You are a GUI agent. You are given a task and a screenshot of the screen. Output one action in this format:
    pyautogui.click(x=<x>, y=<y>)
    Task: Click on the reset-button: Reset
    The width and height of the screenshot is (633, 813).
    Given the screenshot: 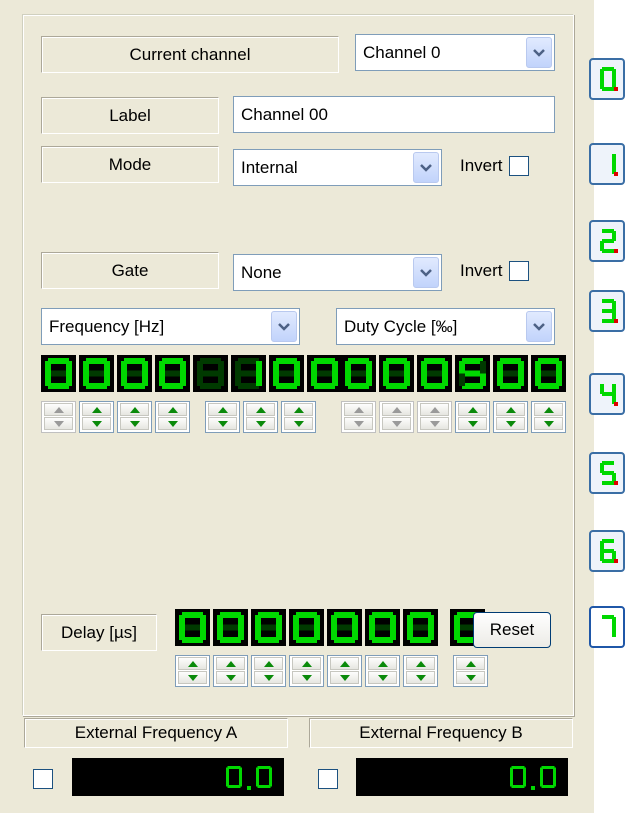 What is the action you would take?
    pyautogui.click(x=512, y=630)
    